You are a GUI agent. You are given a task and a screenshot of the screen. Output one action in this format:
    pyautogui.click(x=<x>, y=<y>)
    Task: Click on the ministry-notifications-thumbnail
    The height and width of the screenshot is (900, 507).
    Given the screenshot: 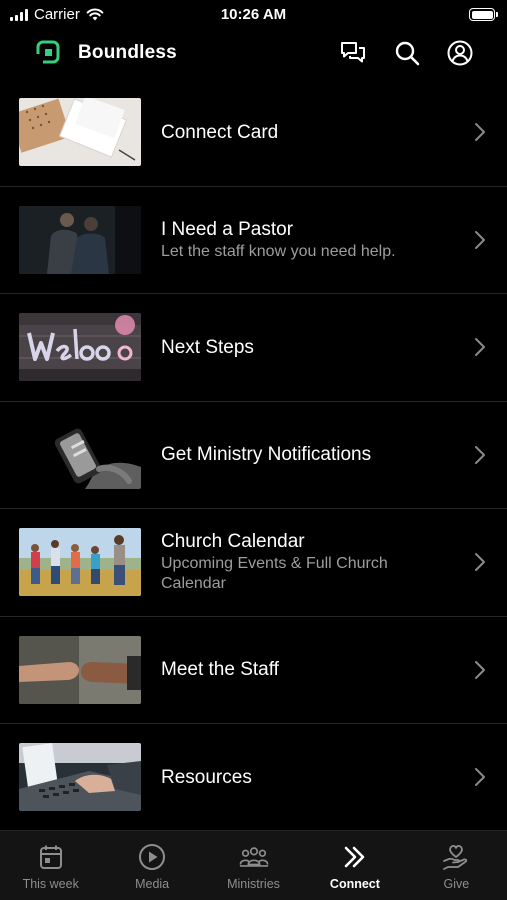 What is the action you would take?
    pyautogui.click(x=80, y=454)
    